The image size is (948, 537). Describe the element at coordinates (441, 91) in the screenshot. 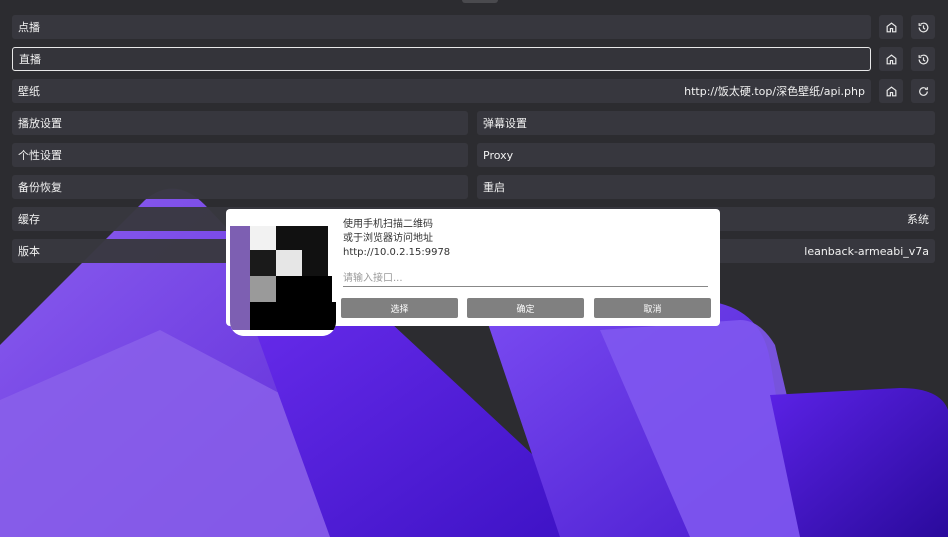

I see `row-wallpaper: 壁纸 http://饭太硬.top/深色壁纸/api.php` at that location.